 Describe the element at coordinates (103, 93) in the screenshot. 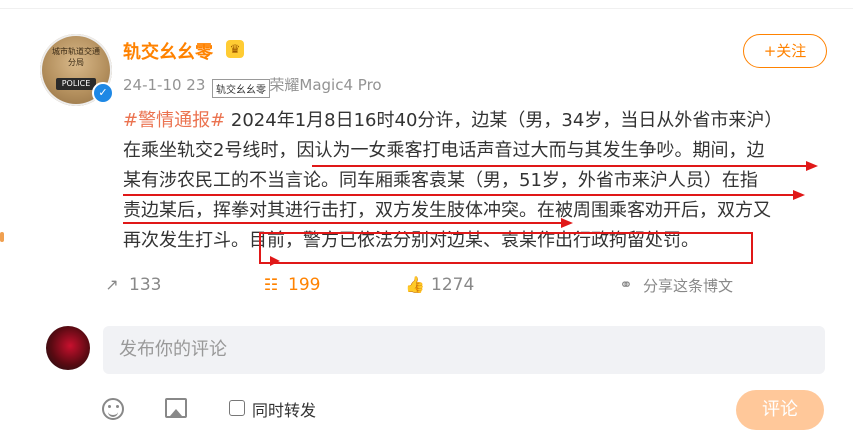

I see `verified-icon: ✓` at that location.